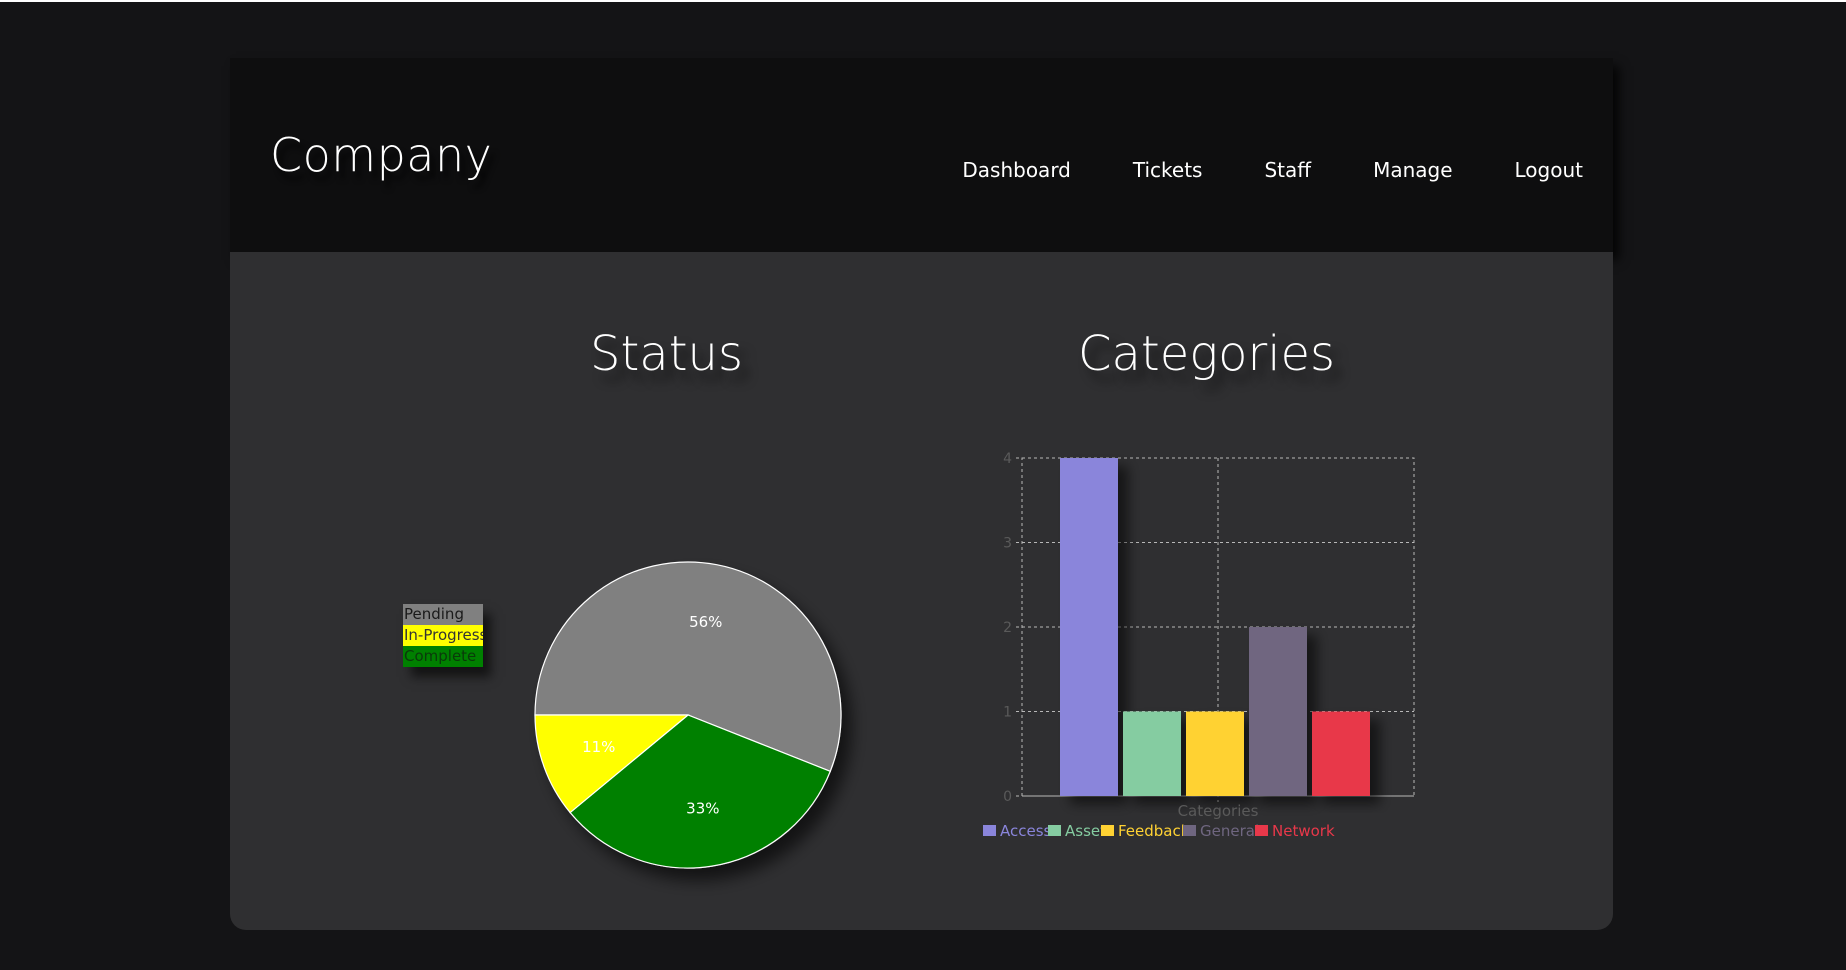 The image size is (1846, 970). Describe the element at coordinates (989, 830) in the screenshot. I see `legend-swatch-access` at that location.